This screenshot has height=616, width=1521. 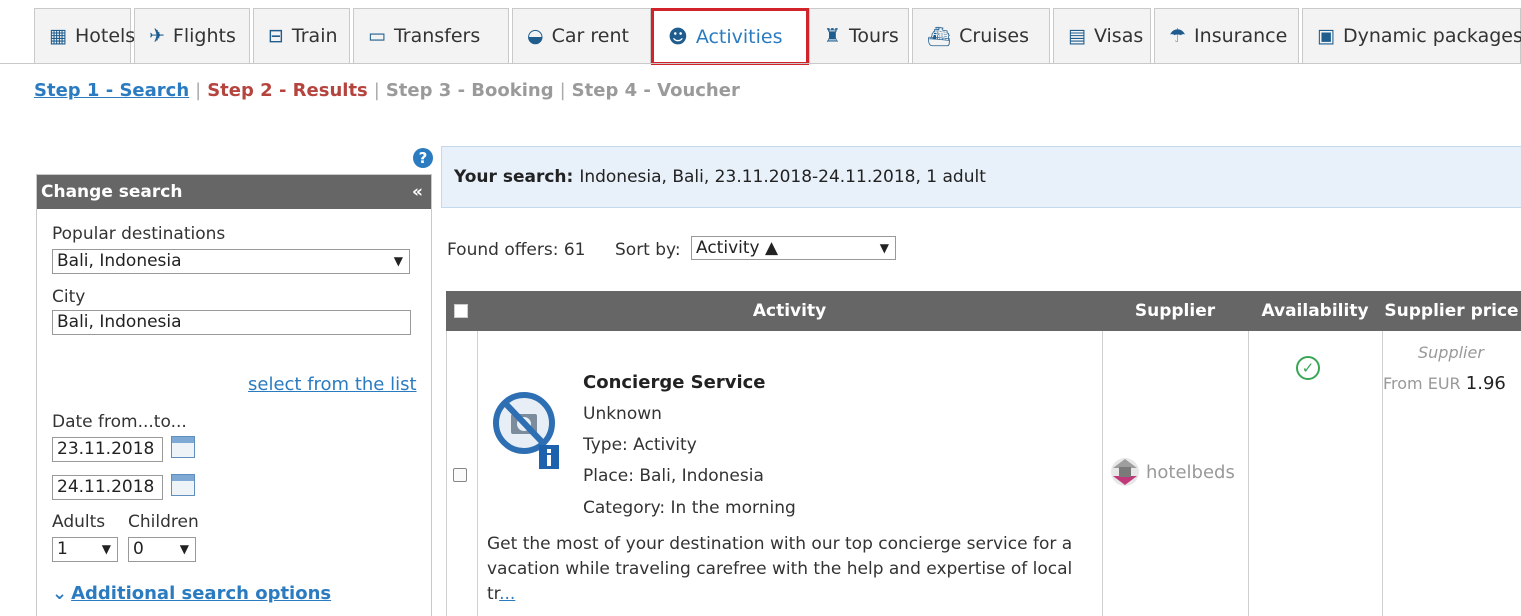 What do you see at coordinates (58, 36) in the screenshot?
I see `hotel-icon: ▦` at bounding box center [58, 36].